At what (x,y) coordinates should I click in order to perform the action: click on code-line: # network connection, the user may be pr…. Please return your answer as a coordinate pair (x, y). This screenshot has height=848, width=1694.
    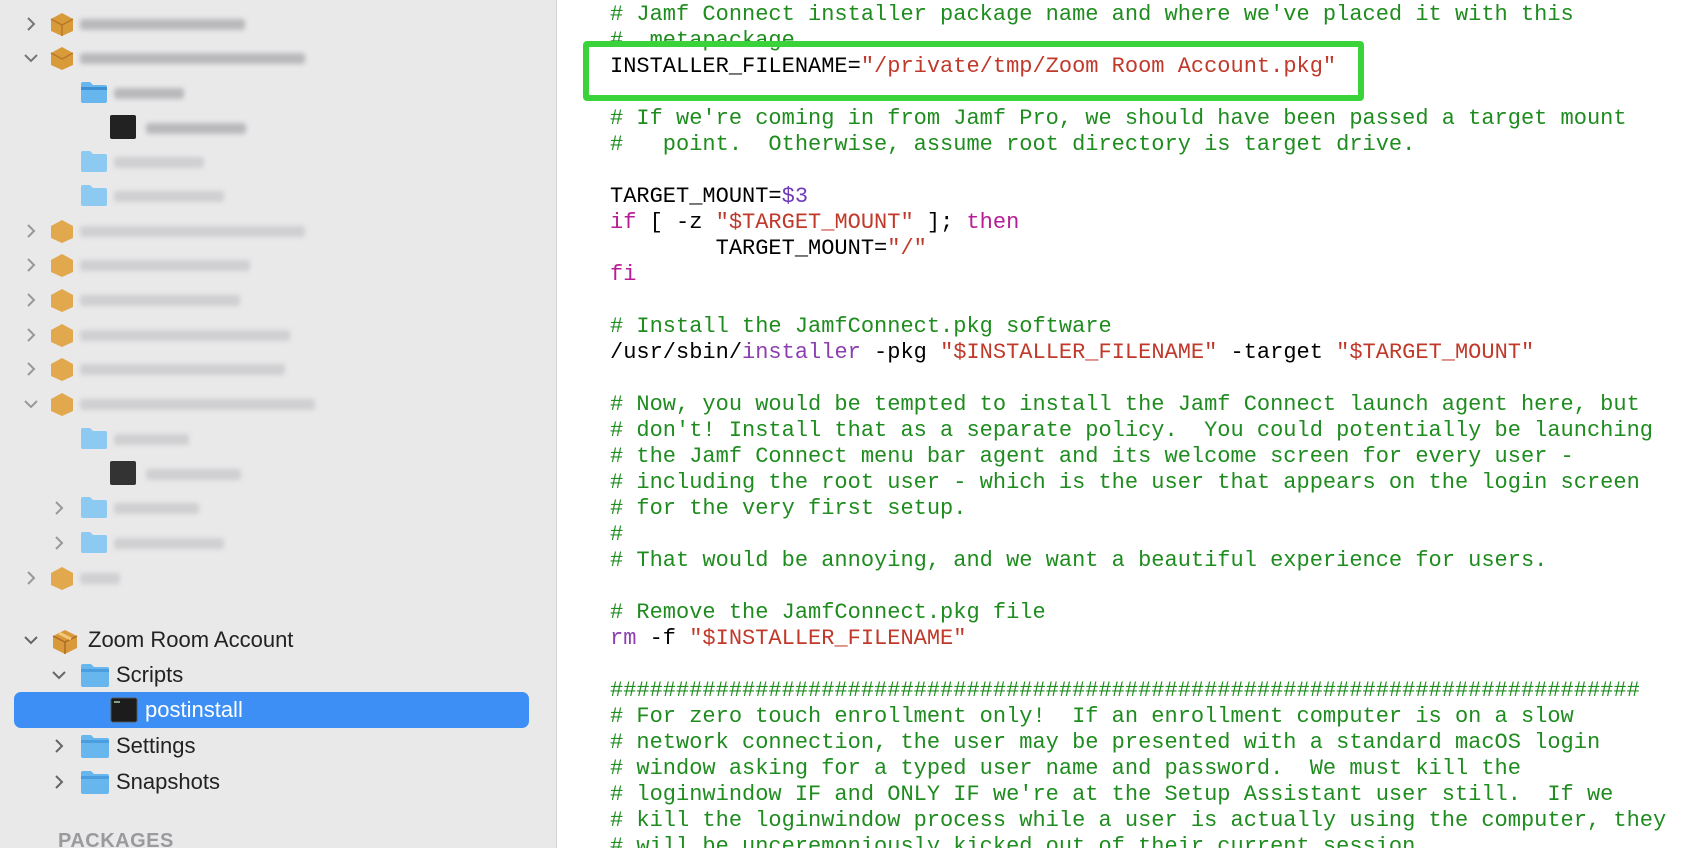
    Looking at the image, I should click on (1105, 743).